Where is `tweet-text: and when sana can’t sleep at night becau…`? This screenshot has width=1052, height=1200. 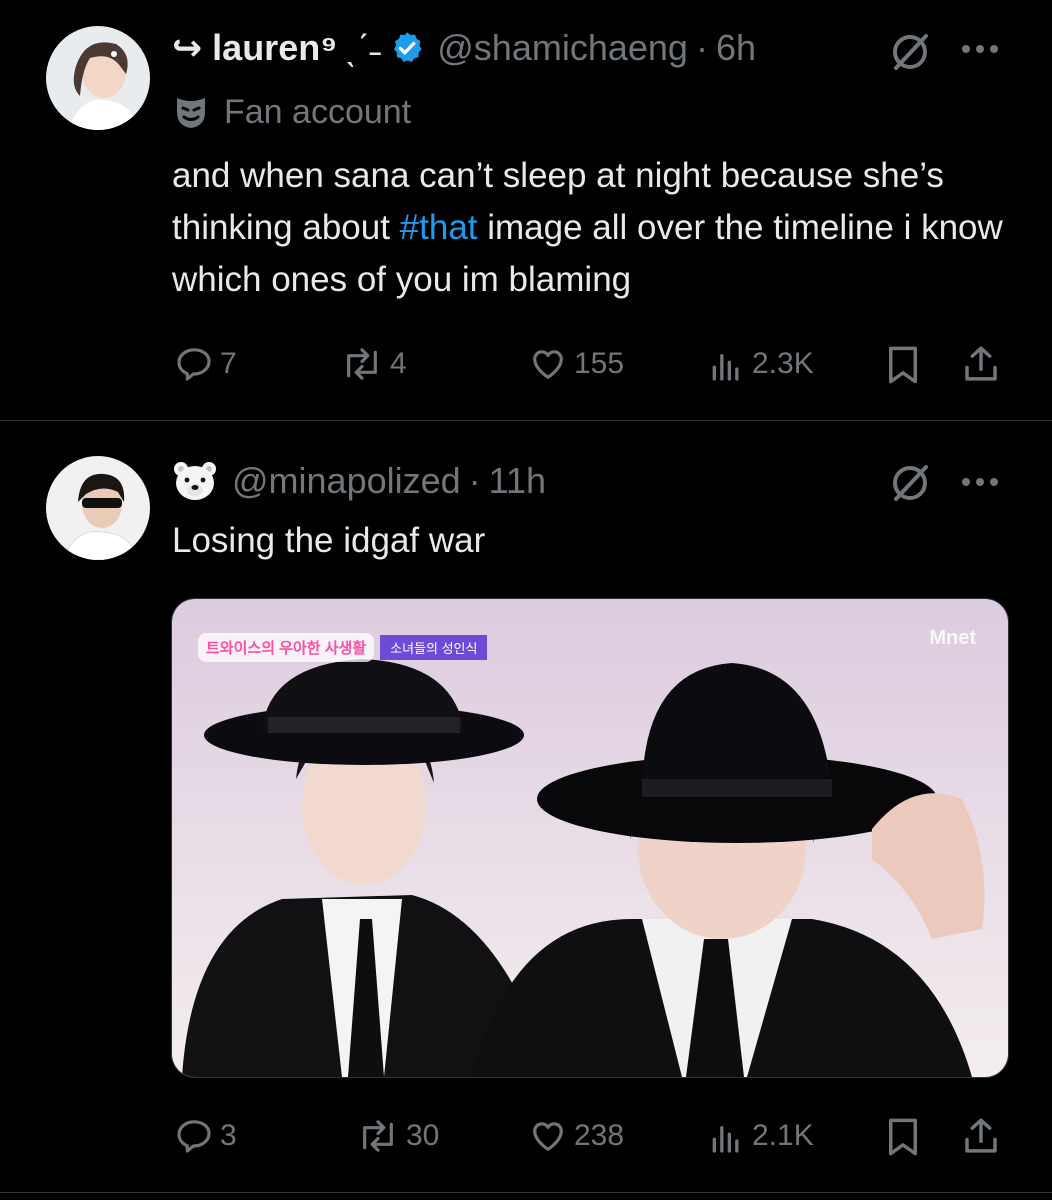 tweet-text: and when sana can’t sleep at night becau… is located at coordinates (592, 228).